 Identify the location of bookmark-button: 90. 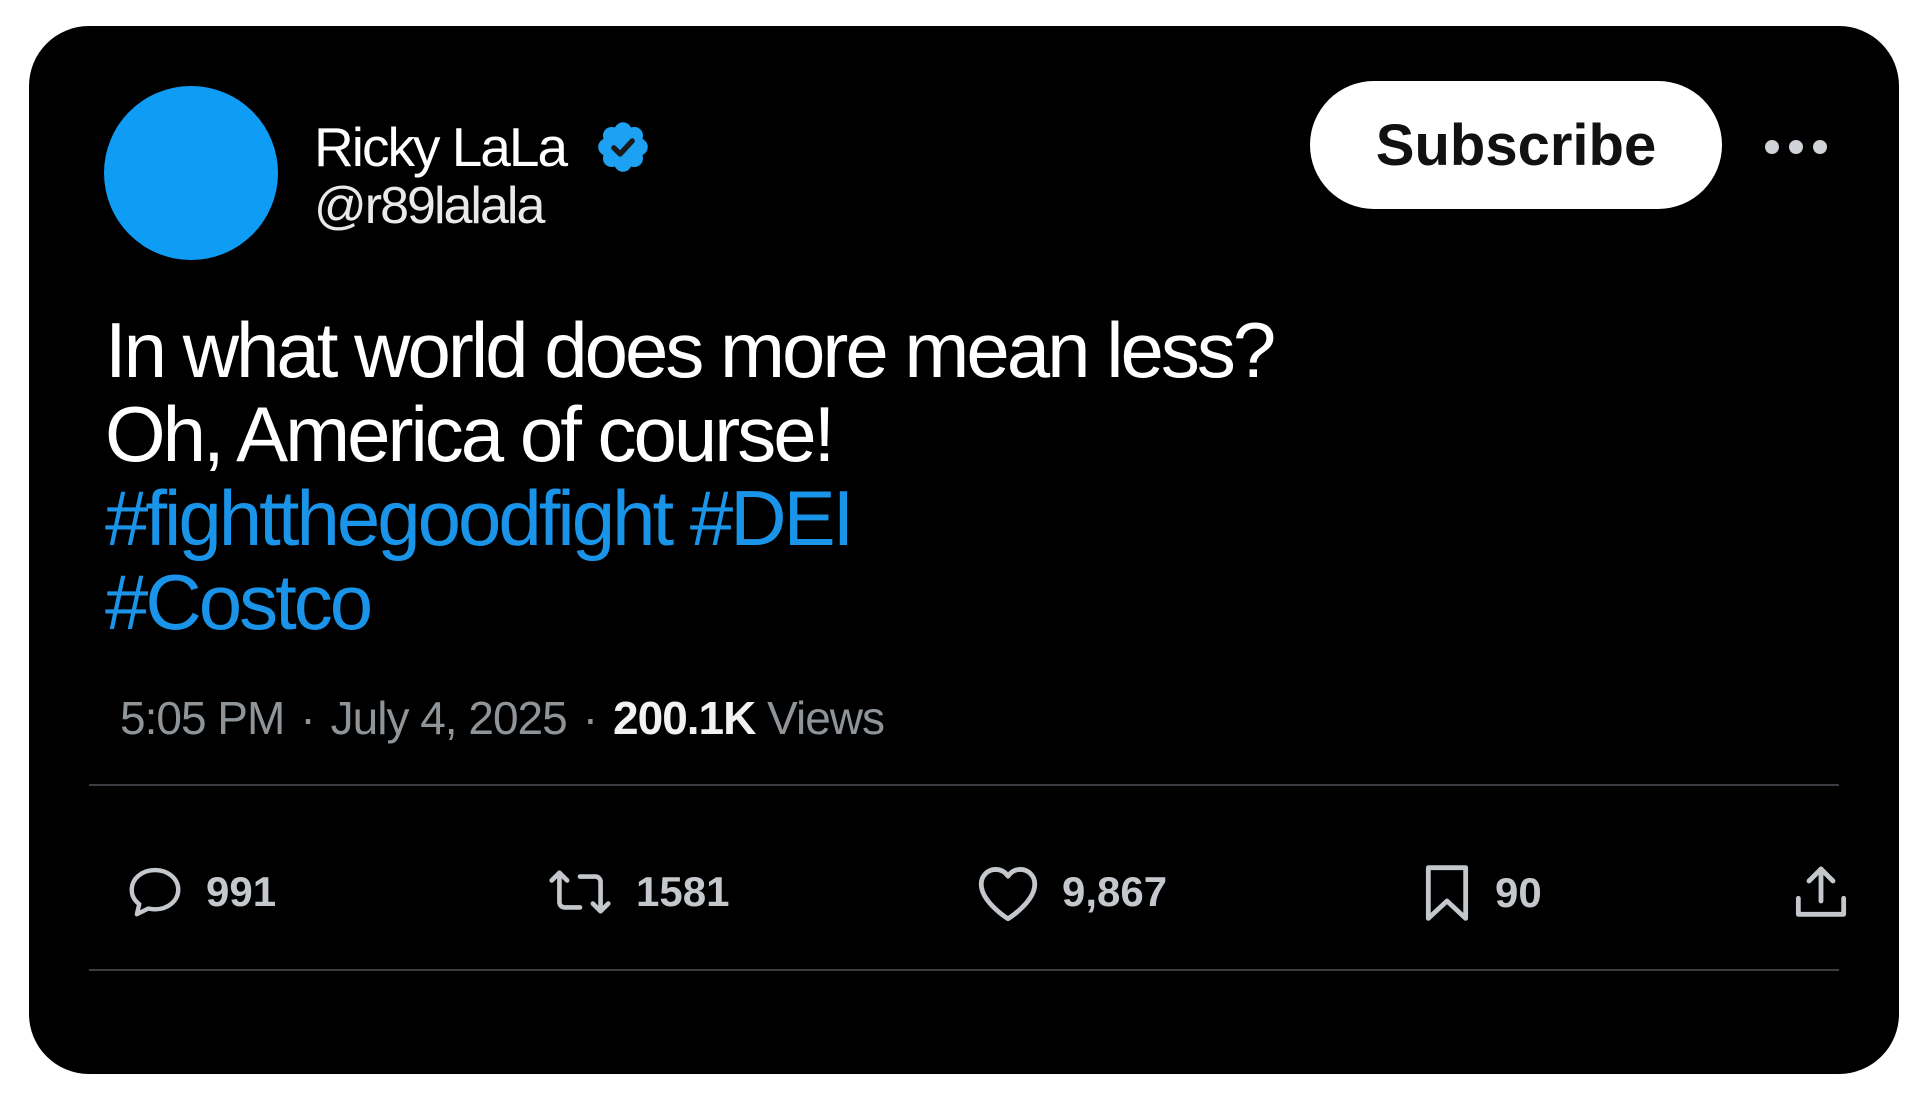
(1480, 893).